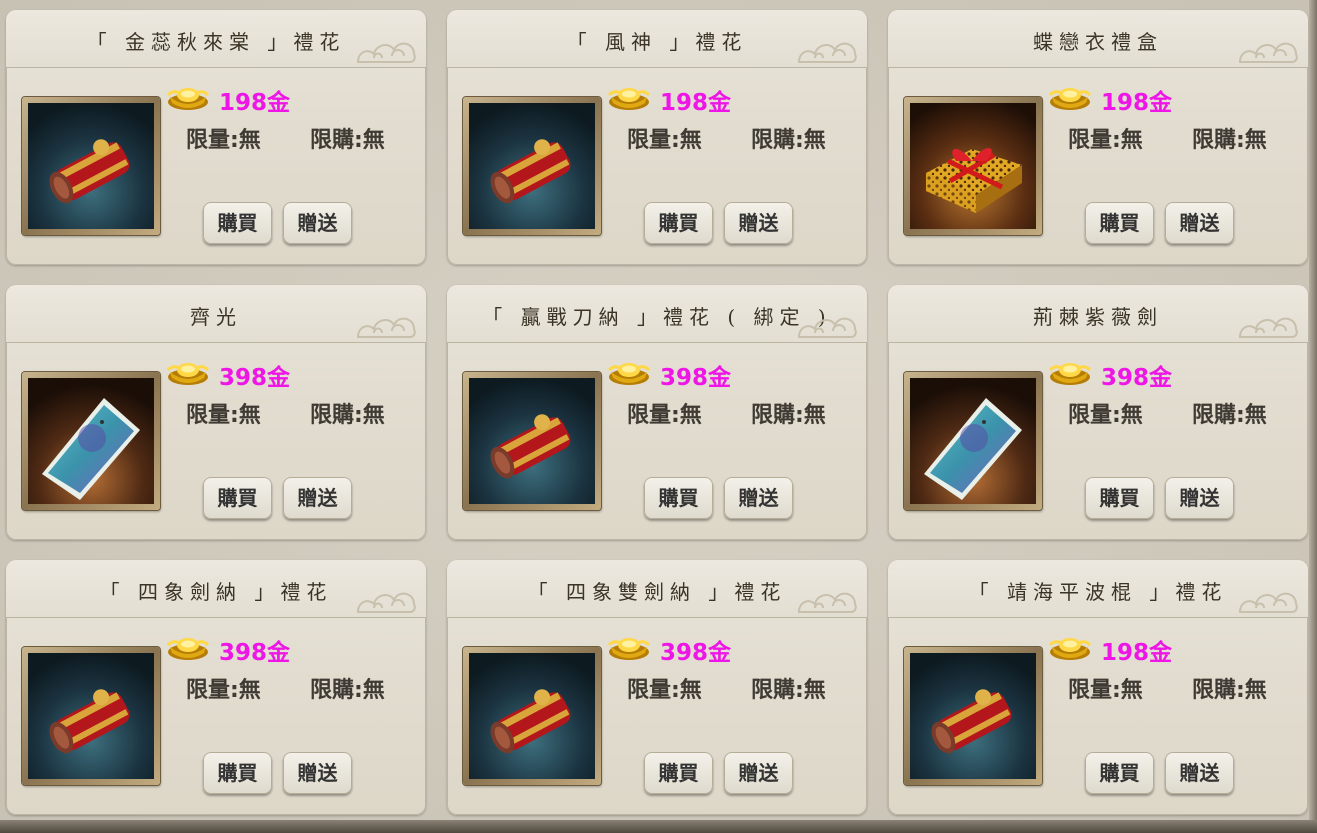 This screenshot has height=833, width=1317. Describe the element at coordinates (657, 314) in the screenshot. I see `card-header: 「 贏戰刀納 」禮花 ( 綁定 )` at that location.